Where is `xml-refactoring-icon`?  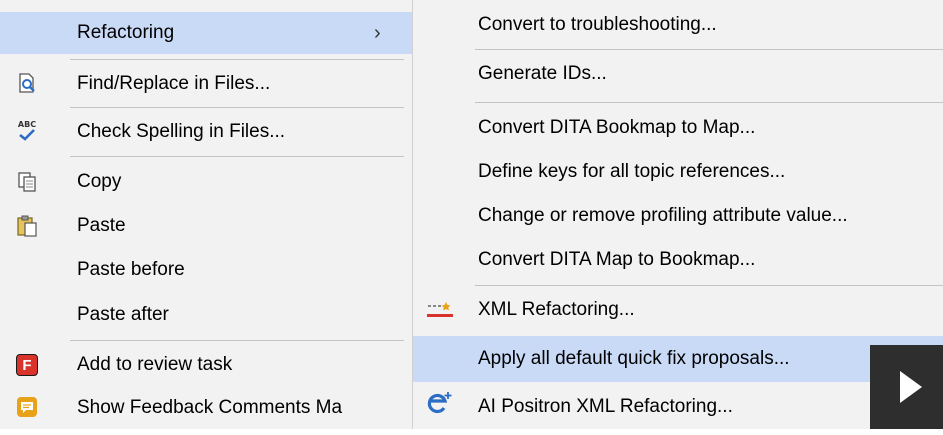 xml-refactoring-icon is located at coordinates (440, 310).